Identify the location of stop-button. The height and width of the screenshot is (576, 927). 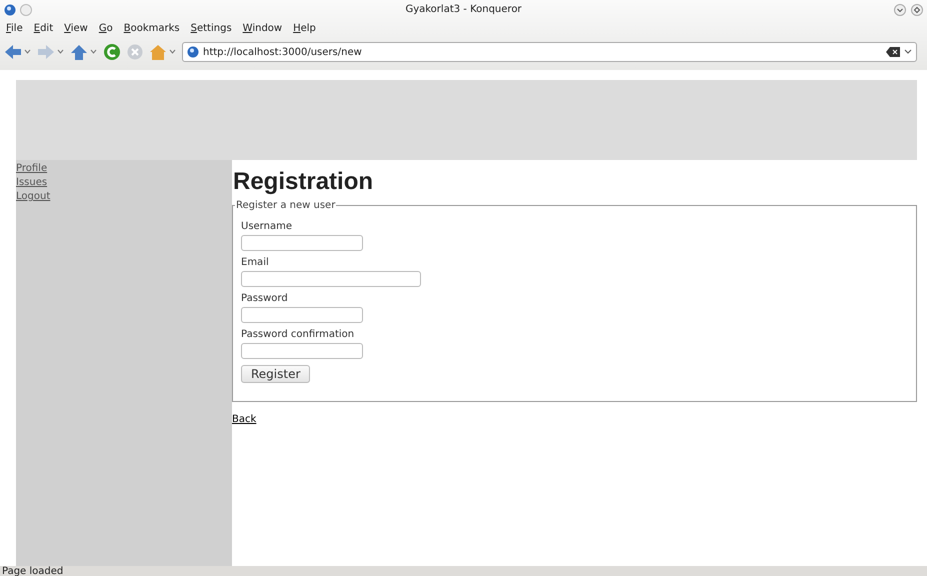
(135, 52).